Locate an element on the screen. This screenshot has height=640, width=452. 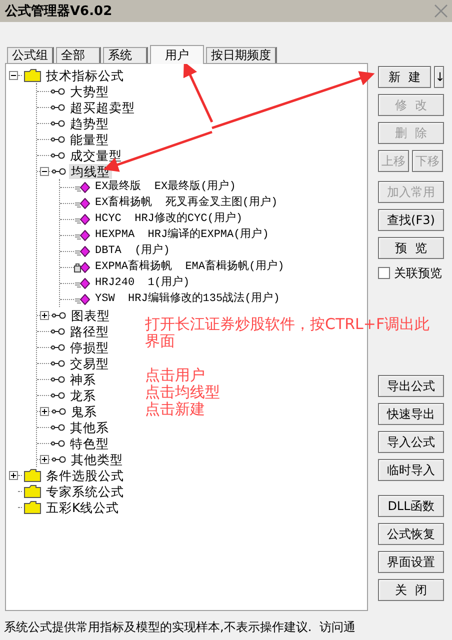
tree-item: 趋势型 is located at coordinates (89, 123).